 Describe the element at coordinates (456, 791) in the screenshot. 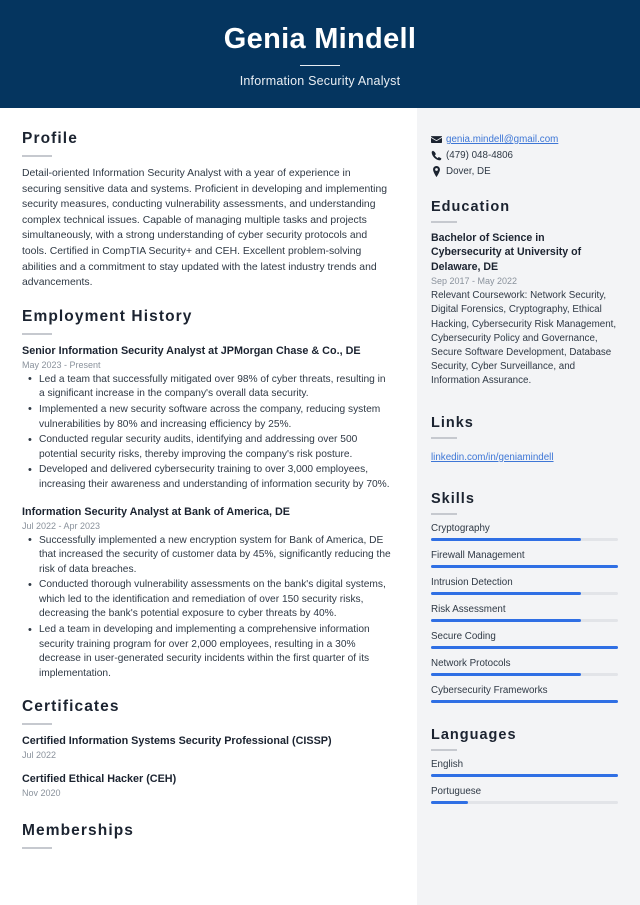

I see `language-label: Portuguese` at that location.